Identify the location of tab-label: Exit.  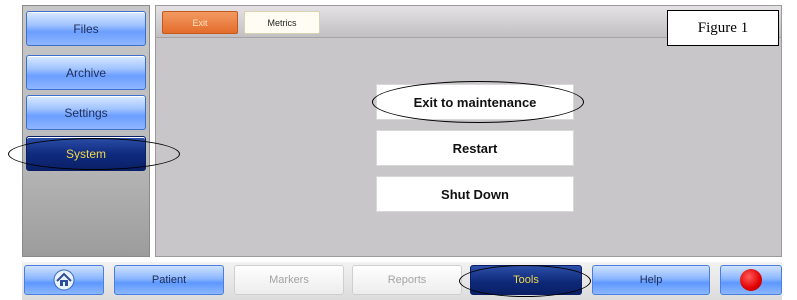
(200, 22).